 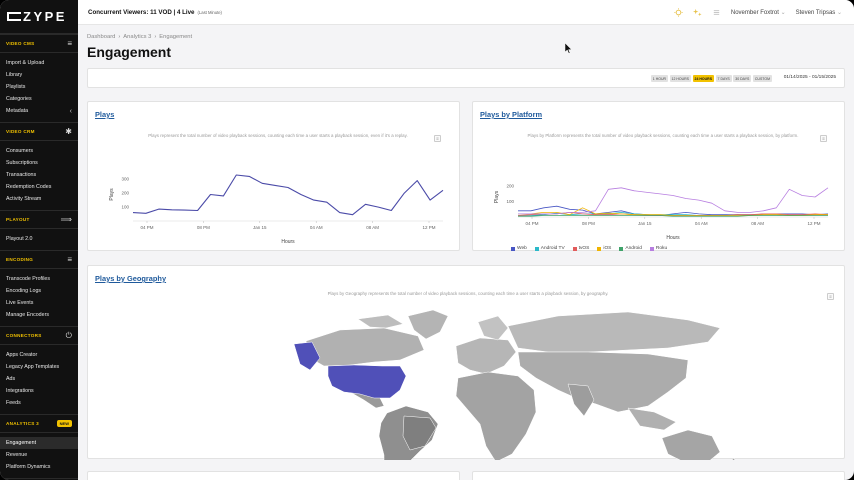 I want to click on sidebar-item-apps-creator: Apps Creator, so click(x=39, y=355).